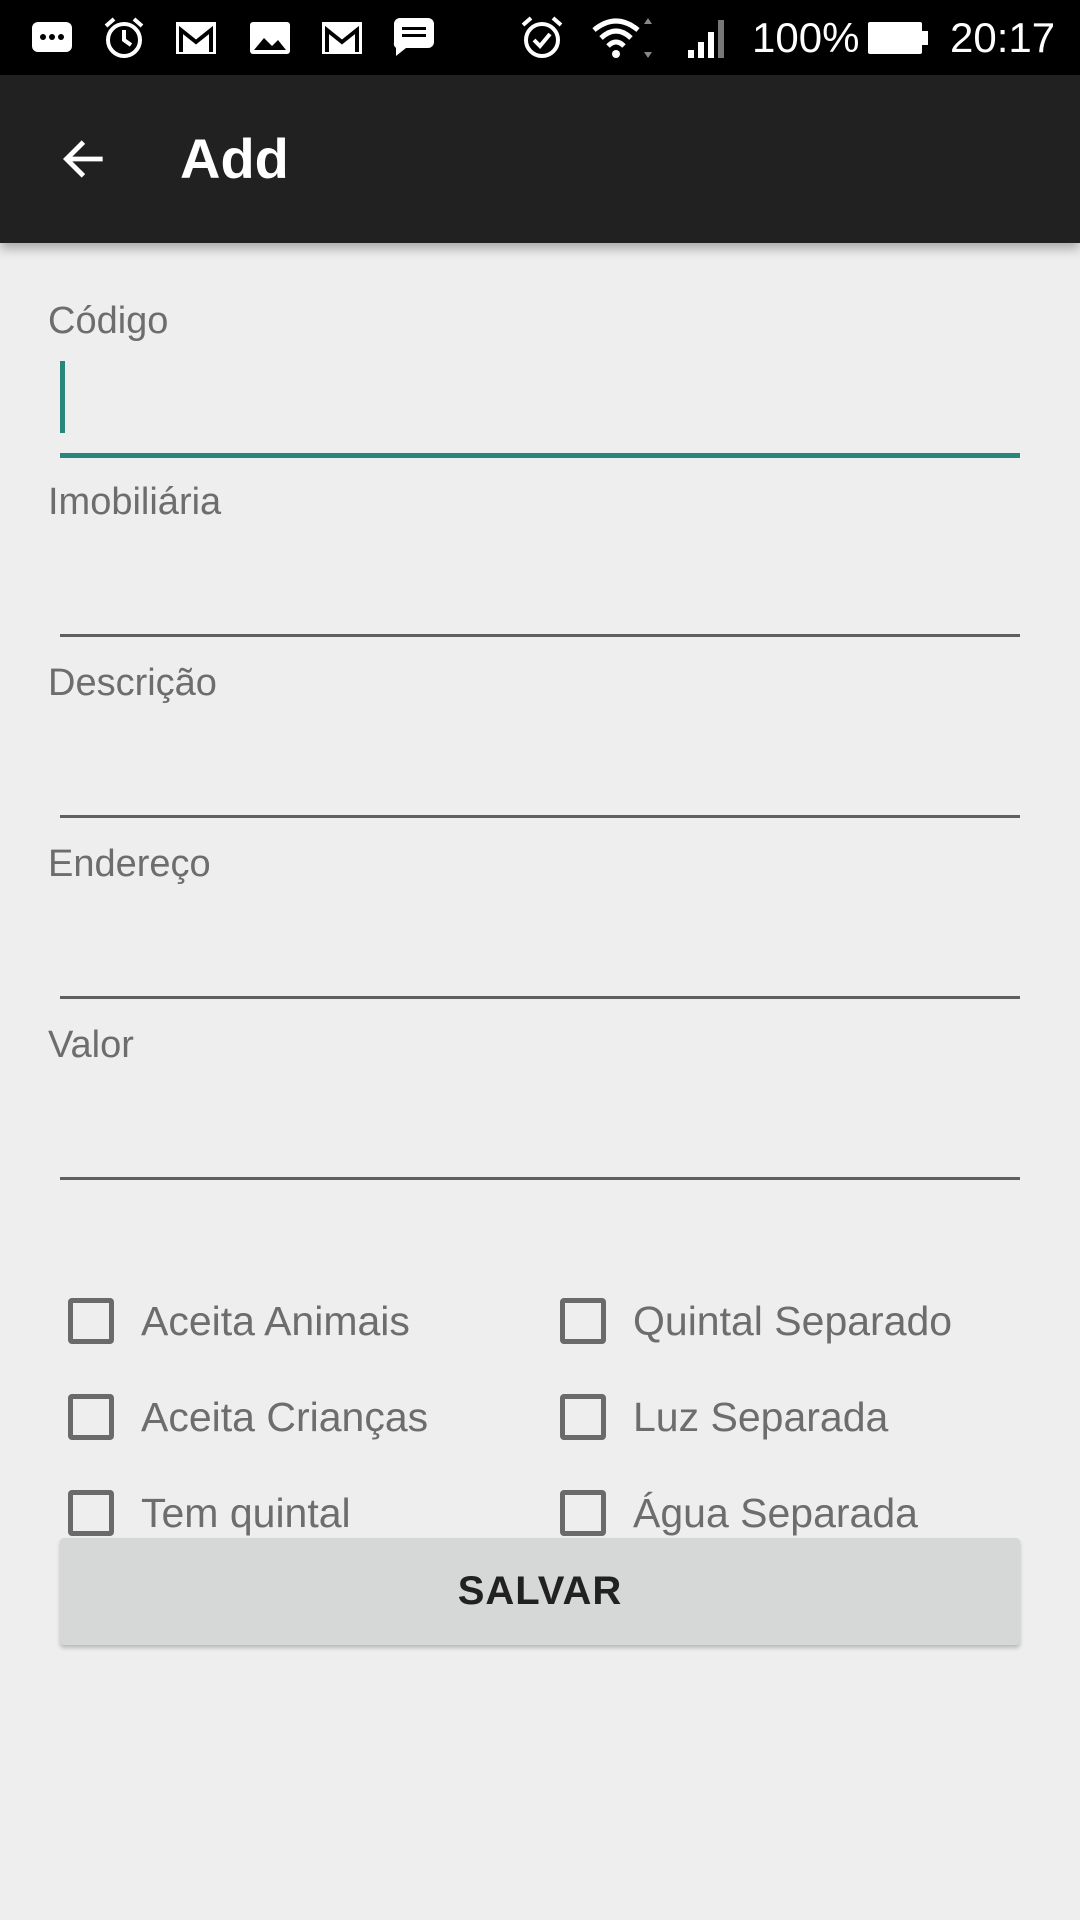 This screenshot has width=1080, height=1920. What do you see at coordinates (540, 1178) in the screenshot?
I see `valor-underline` at bounding box center [540, 1178].